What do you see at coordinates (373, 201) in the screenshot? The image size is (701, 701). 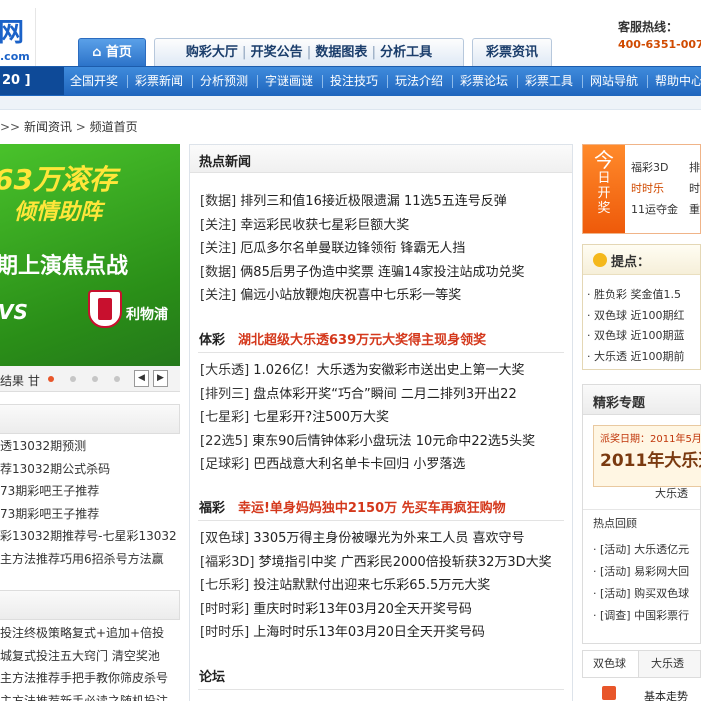 I see `news-text: 排列三和值16接近极限遗漏 11选5五连号反弹` at bounding box center [373, 201].